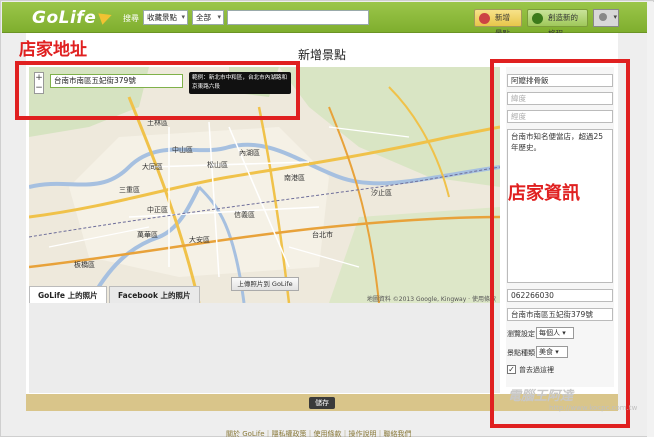 This screenshot has height=439, width=654. I want to click on info-annotation: 店家資訊, so click(544, 193).